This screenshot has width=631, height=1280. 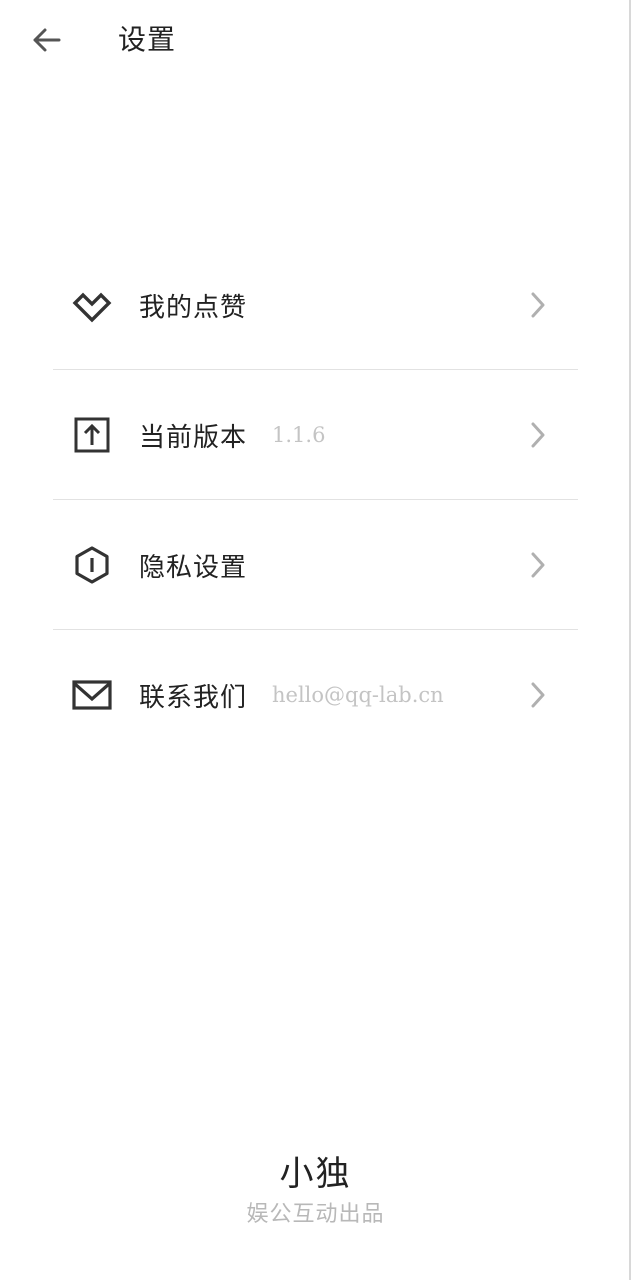 What do you see at coordinates (147, 39) in the screenshot?
I see `page-title: 设置` at bounding box center [147, 39].